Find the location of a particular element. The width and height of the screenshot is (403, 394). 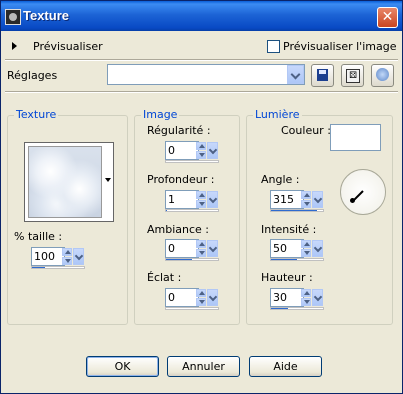

ambiance-input: 0 is located at coordinates (182, 248).